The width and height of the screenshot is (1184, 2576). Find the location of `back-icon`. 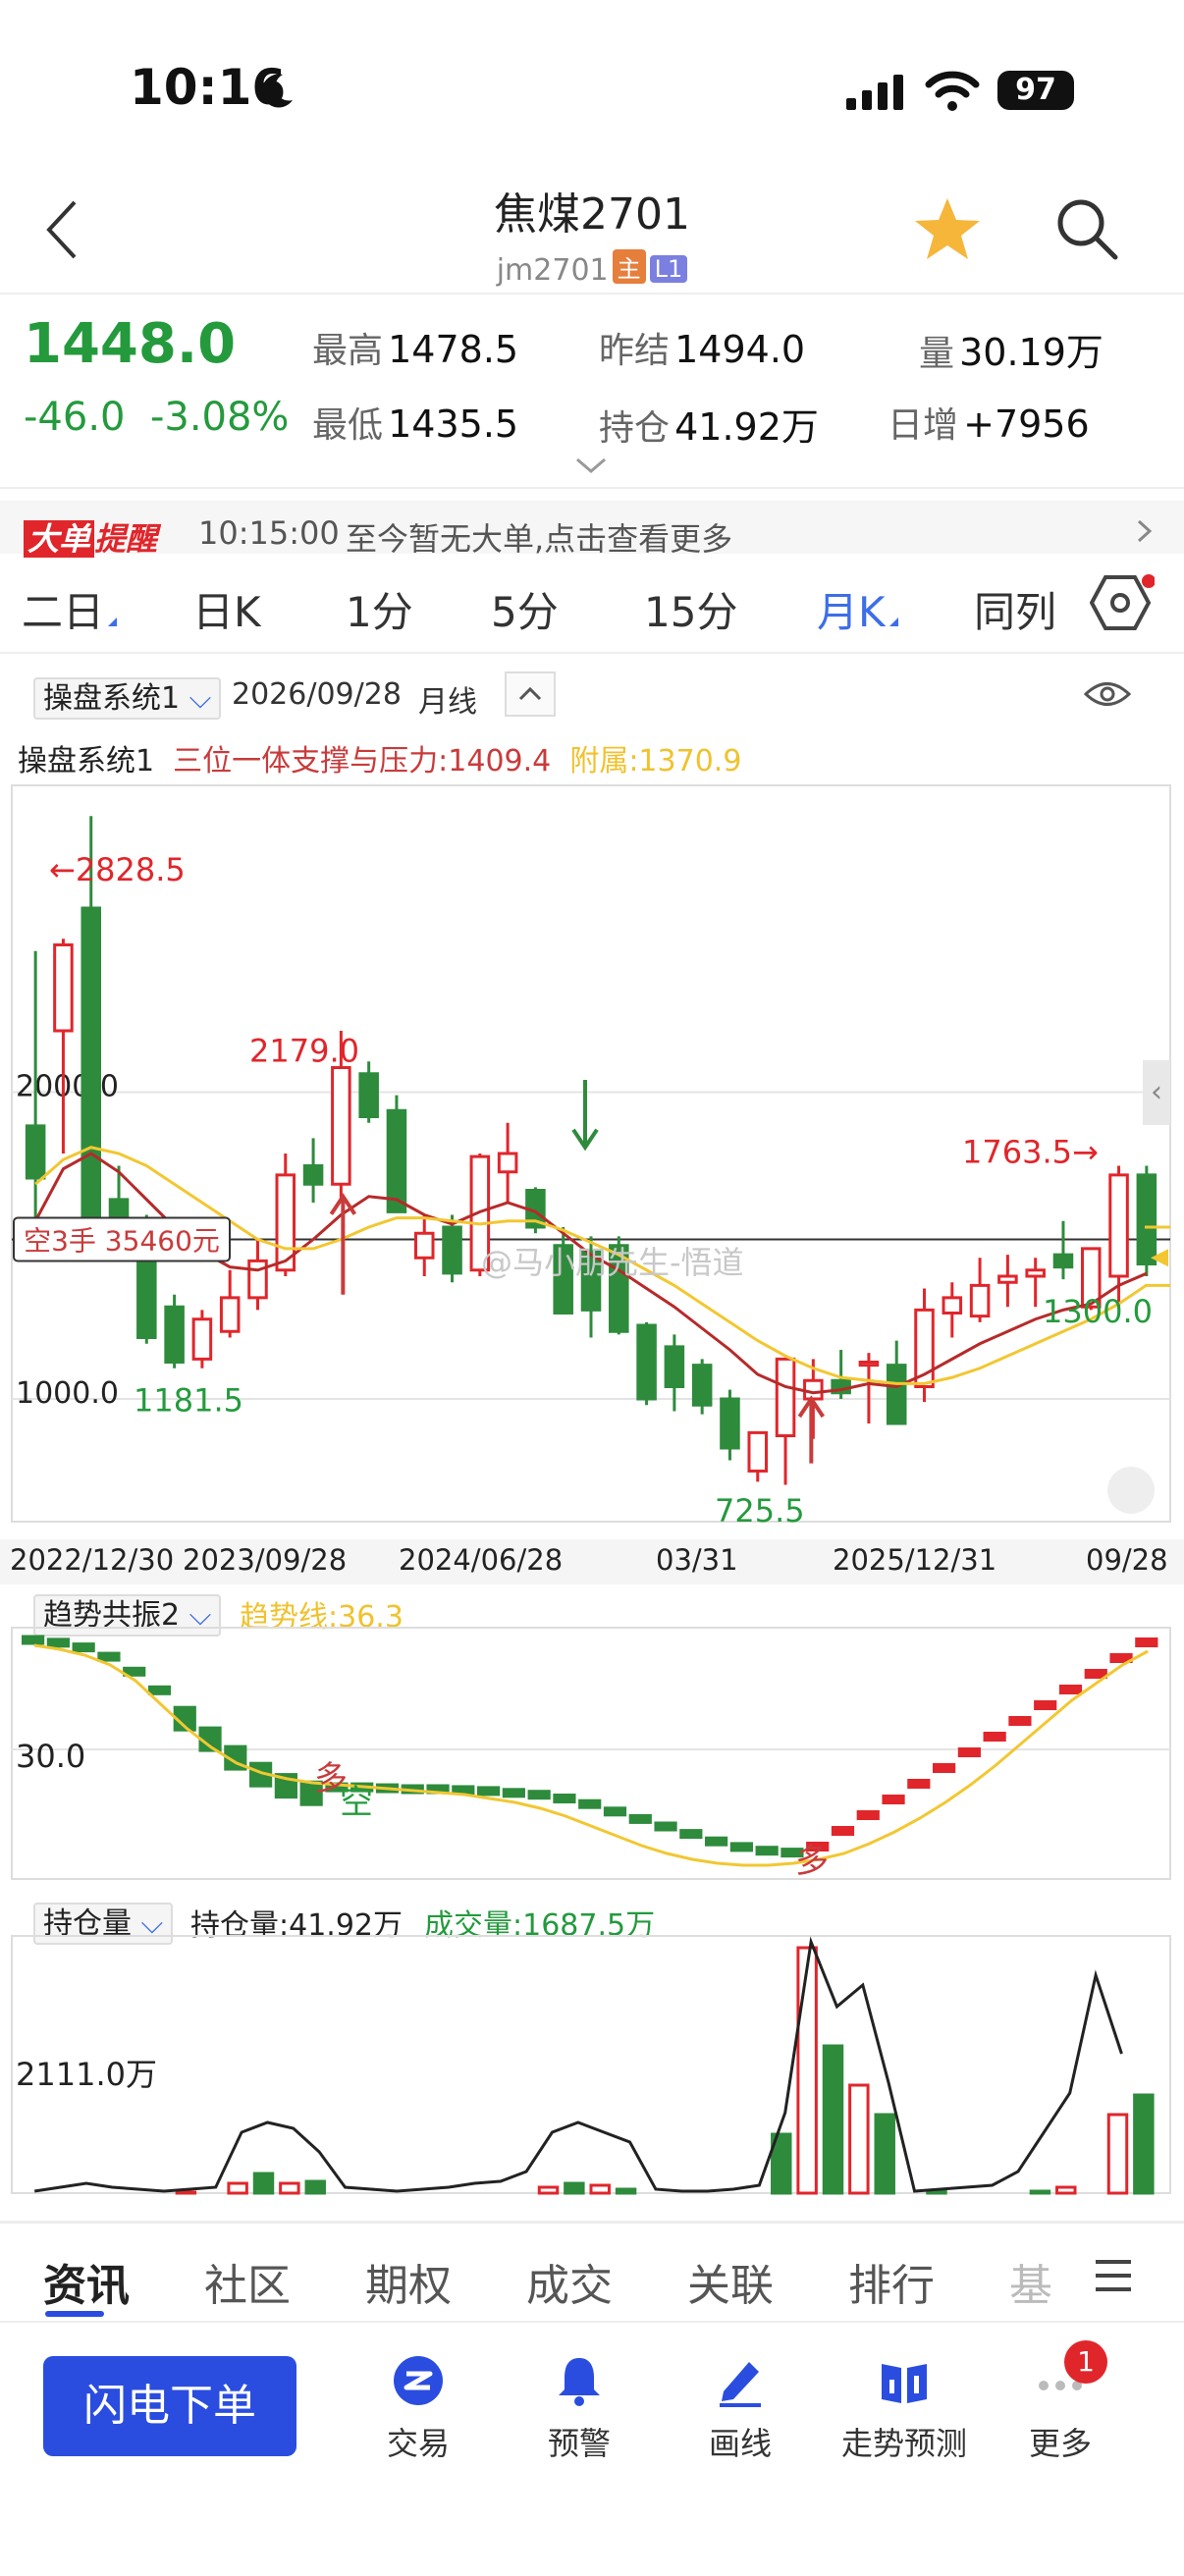

back-icon is located at coordinates (62, 229).